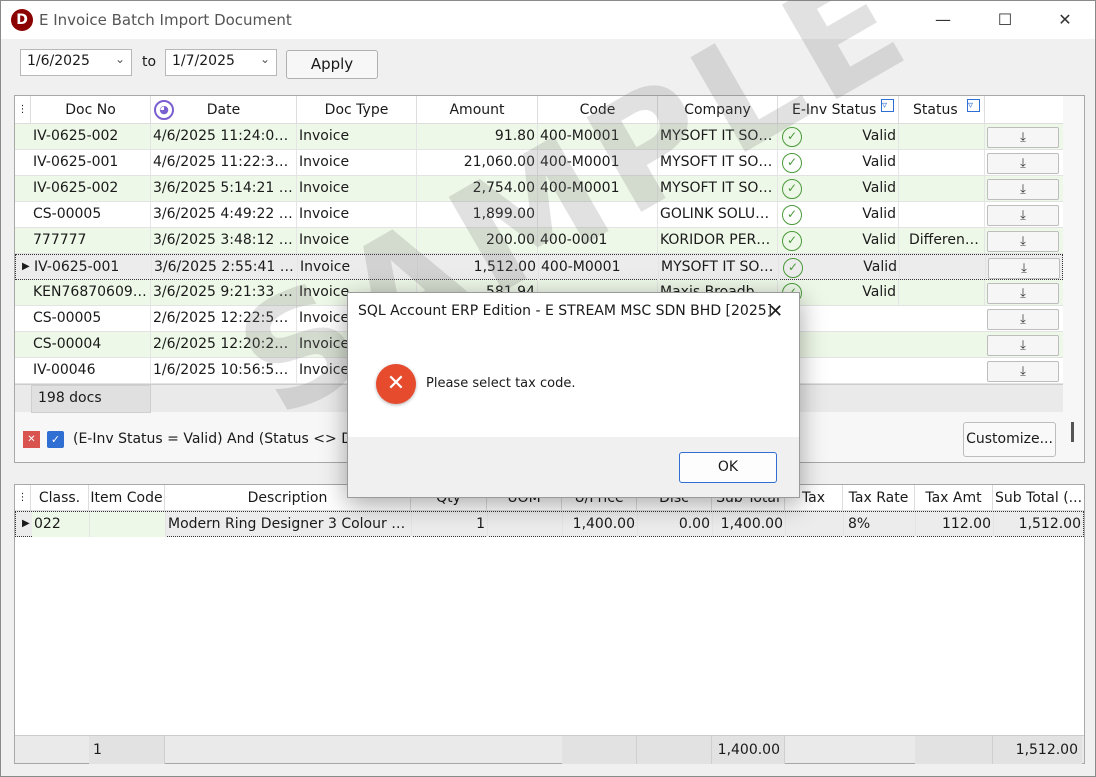 This screenshot has width=1096, height=777. I want to click on row-indicator-icon: ▶, so click(26, 523).